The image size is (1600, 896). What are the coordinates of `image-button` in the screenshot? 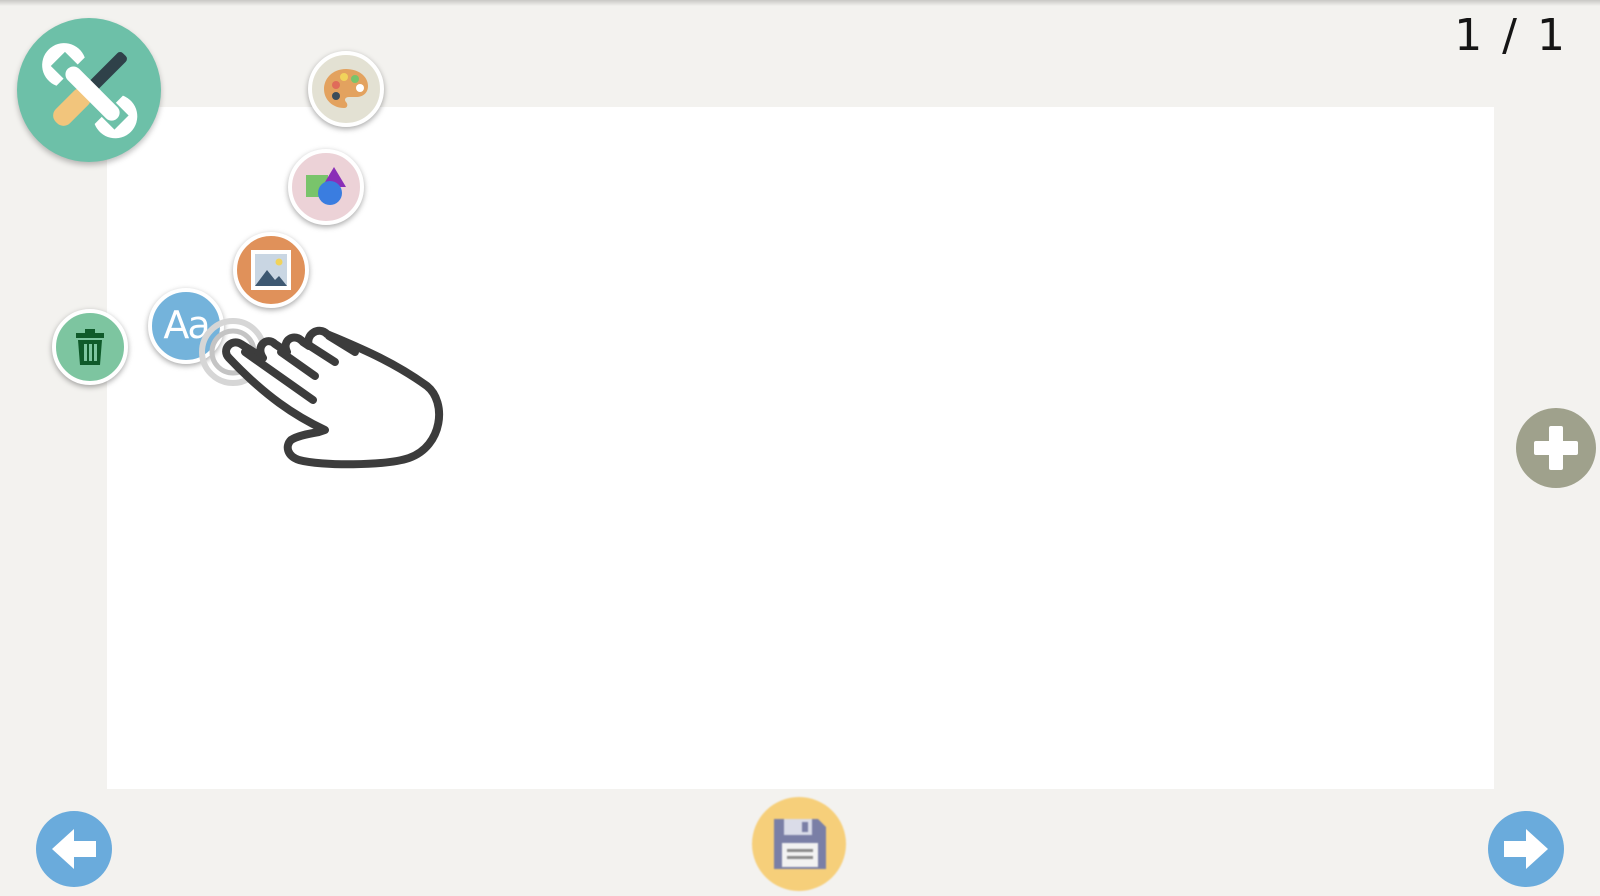 It's located at (271, 270).